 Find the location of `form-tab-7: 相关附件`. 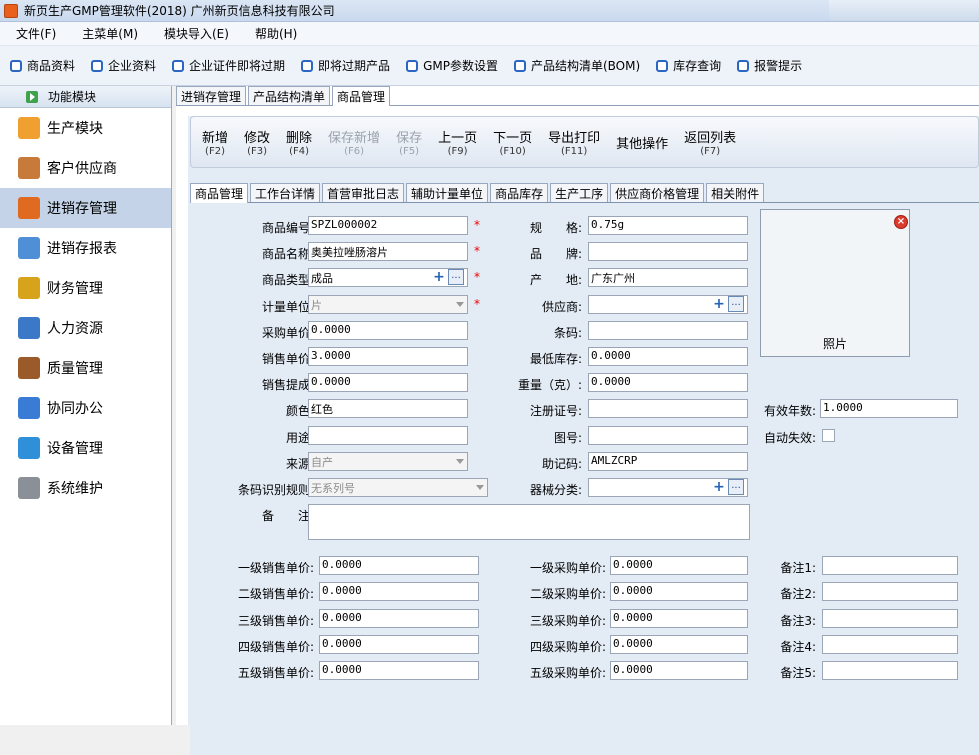

form-tab-7: 相关附件 is located at coordinates (735, 192).